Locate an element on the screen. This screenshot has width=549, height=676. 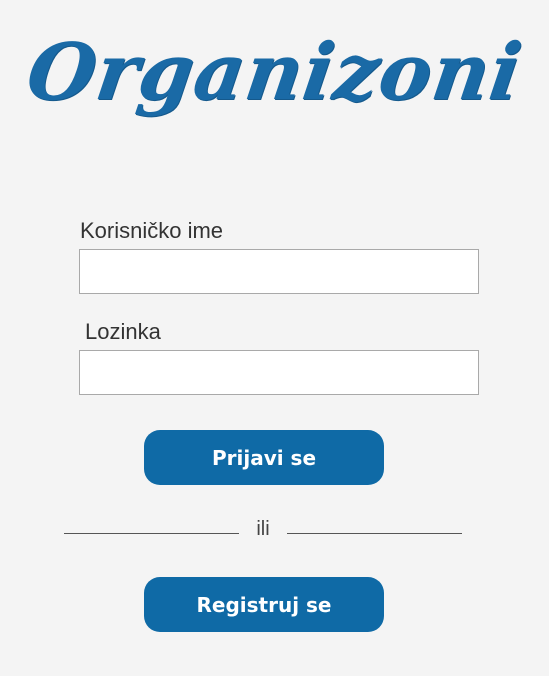
divider-line-right is located at coordinates (374, 533).